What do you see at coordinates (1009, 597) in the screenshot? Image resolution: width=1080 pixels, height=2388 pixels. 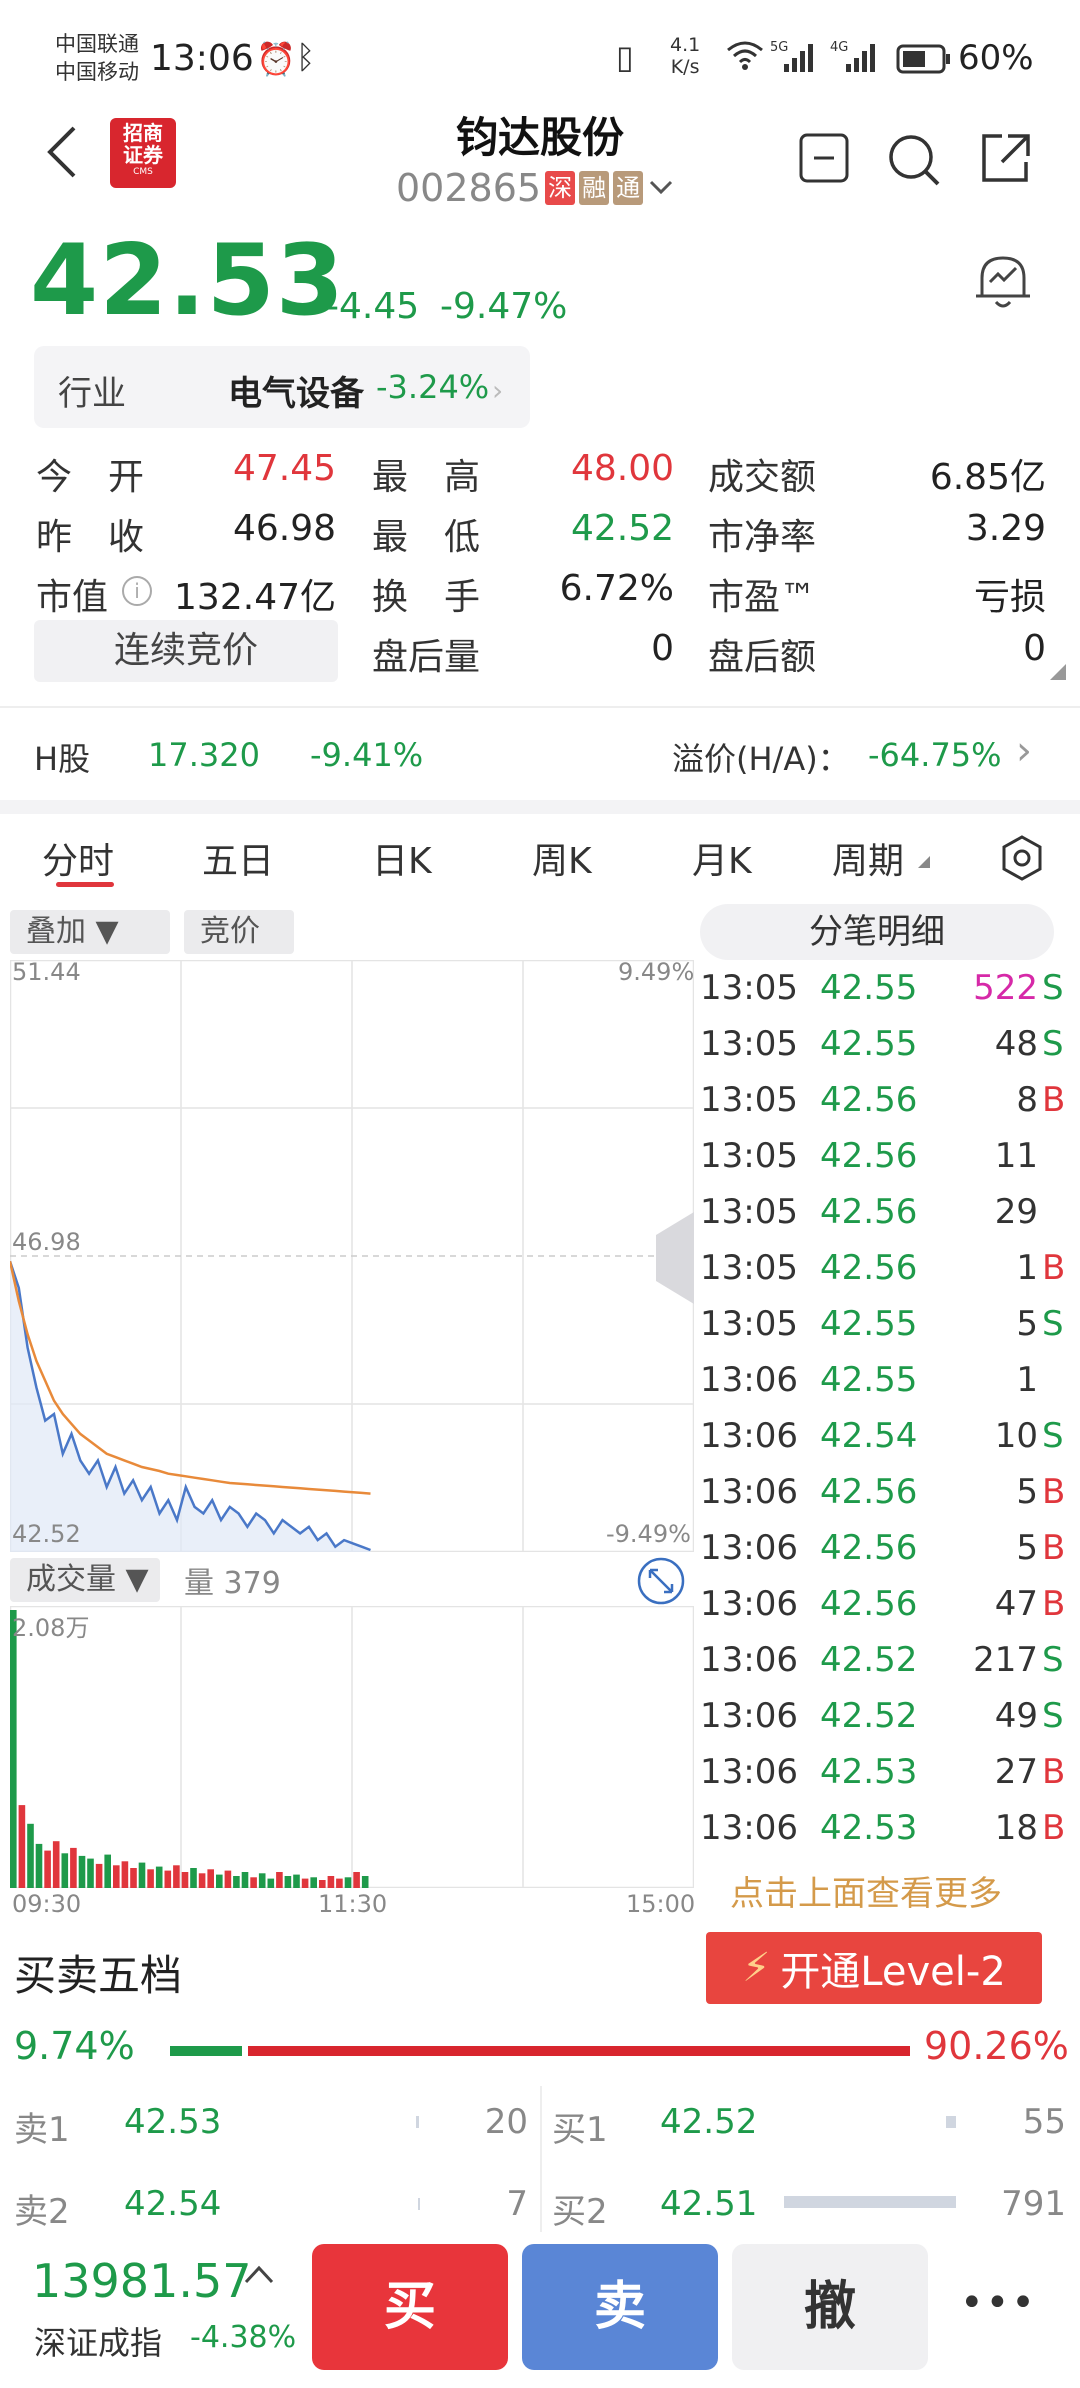 I see `pe-value: 亏损` at bounding box center [1009, 597].